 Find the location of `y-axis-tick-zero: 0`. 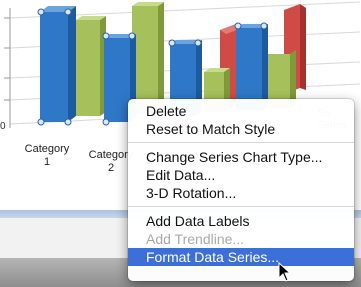

y-axis-tick-zero: 0 is located at coordinates (3, 126).